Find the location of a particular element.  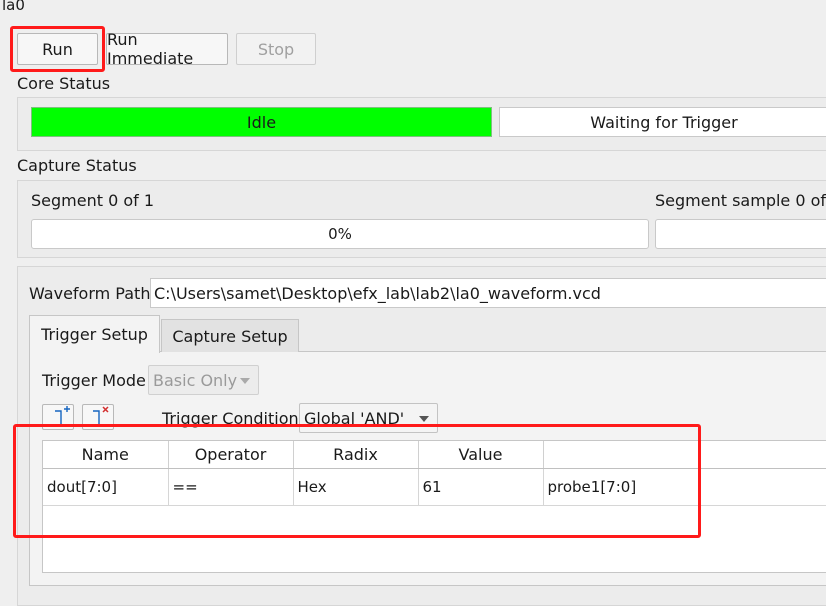

stop-button: Stop is located at coordinates (276, 49).